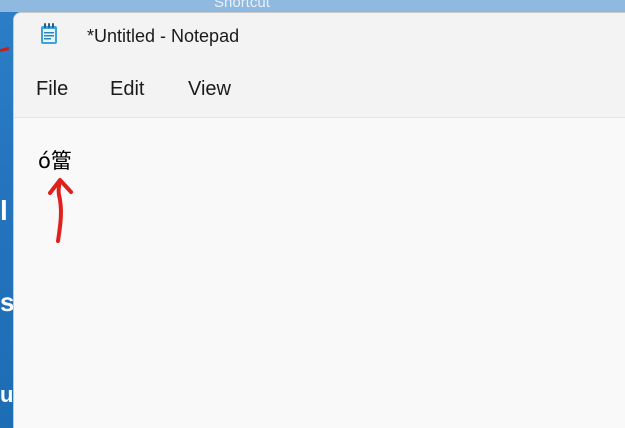 The height and width of the screenshot is (428, 625). I want to click on menu-edit: Edit, so click(127, 89).